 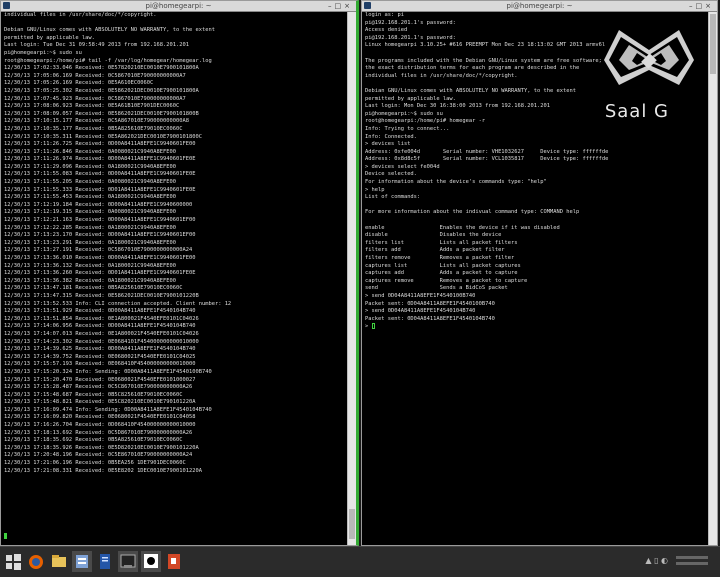 What do you see at coordinates (105, 561) in the screenshot?
I see `document-viewer-icon` at bounding box center [105, 561].